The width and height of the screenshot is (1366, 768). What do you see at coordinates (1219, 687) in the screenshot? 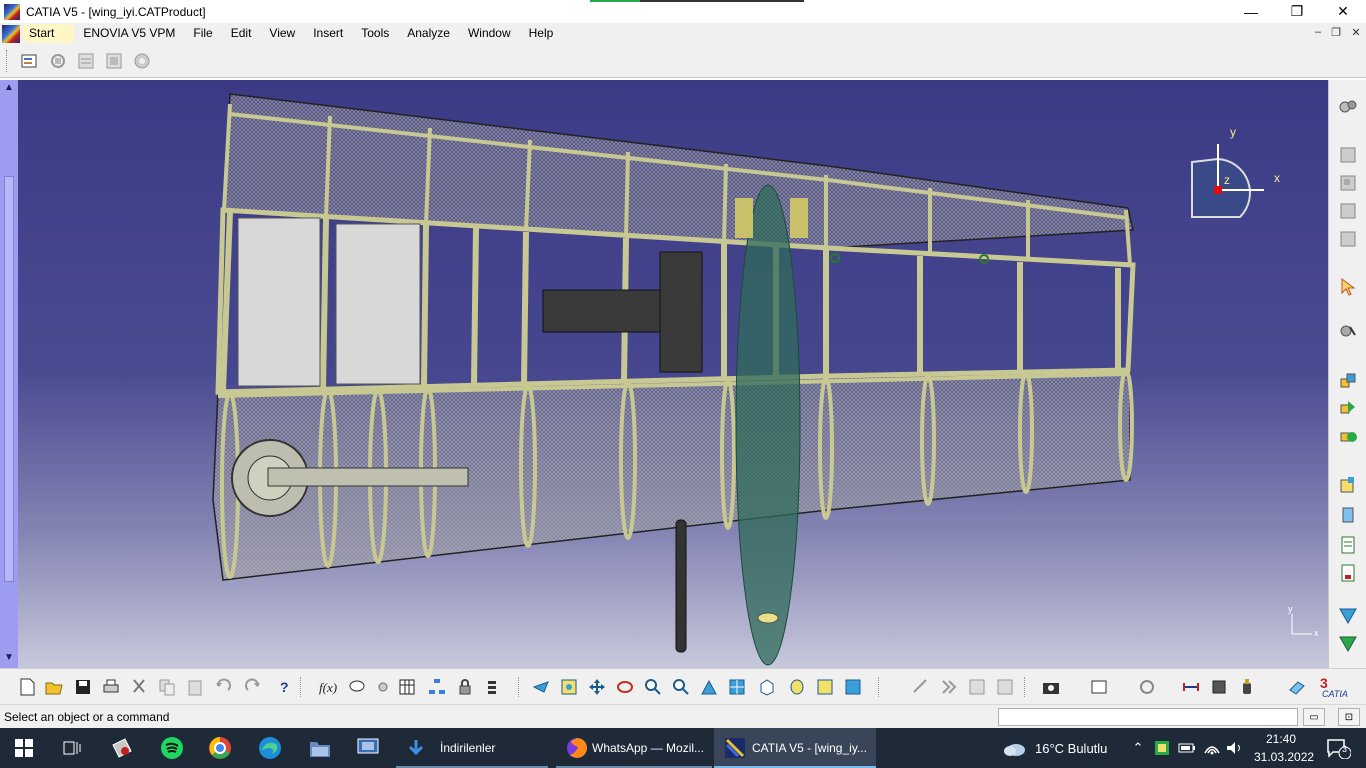
I see `inertia-icon` at bounding box center [1219, 687].